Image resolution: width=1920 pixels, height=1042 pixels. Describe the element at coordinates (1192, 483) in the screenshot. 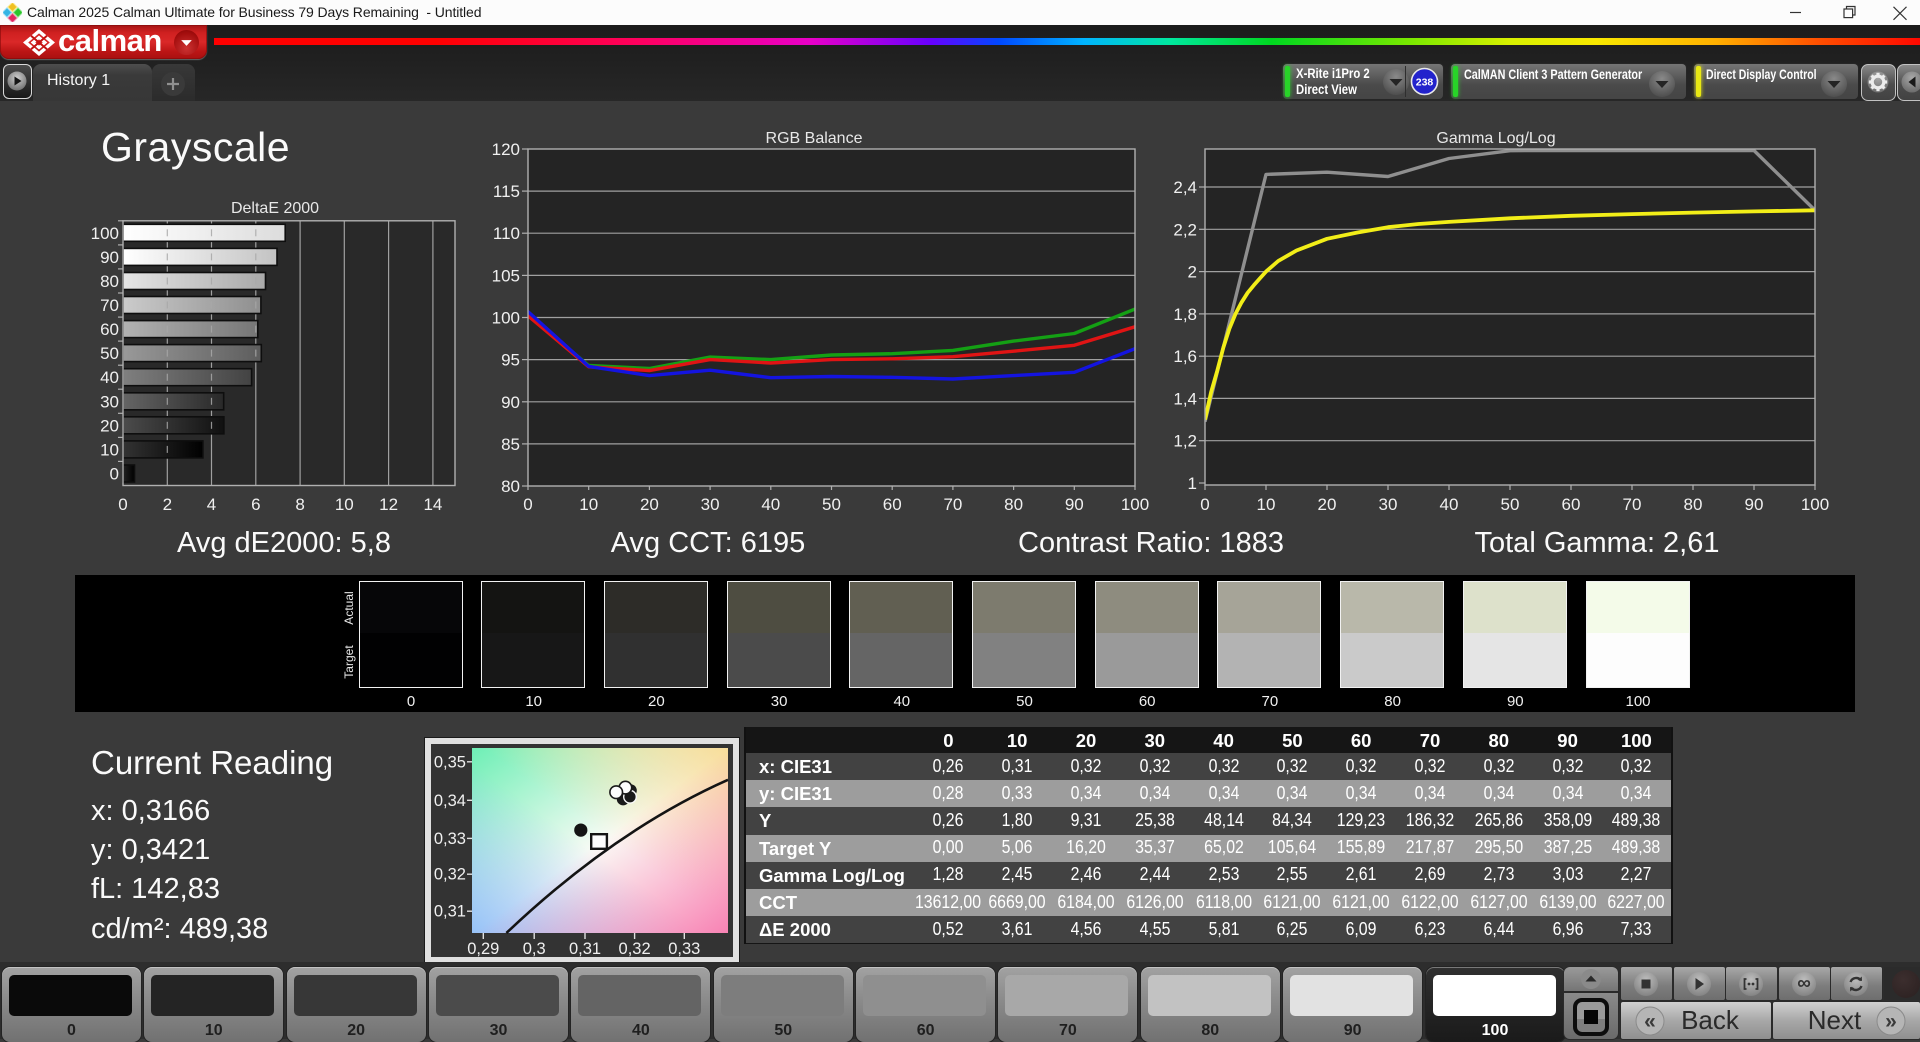

I see `svg-text: 1` at that location.